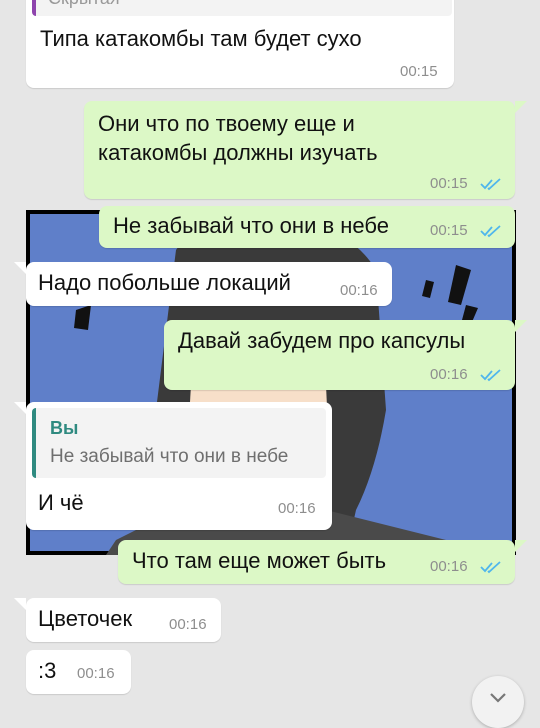 Image resolution: width=540 pixels, height=728 pixels. Describe the element at coordinates (322, 340) in the screenshot. I see `message-text: Давай забудем про капсулы` at that location.